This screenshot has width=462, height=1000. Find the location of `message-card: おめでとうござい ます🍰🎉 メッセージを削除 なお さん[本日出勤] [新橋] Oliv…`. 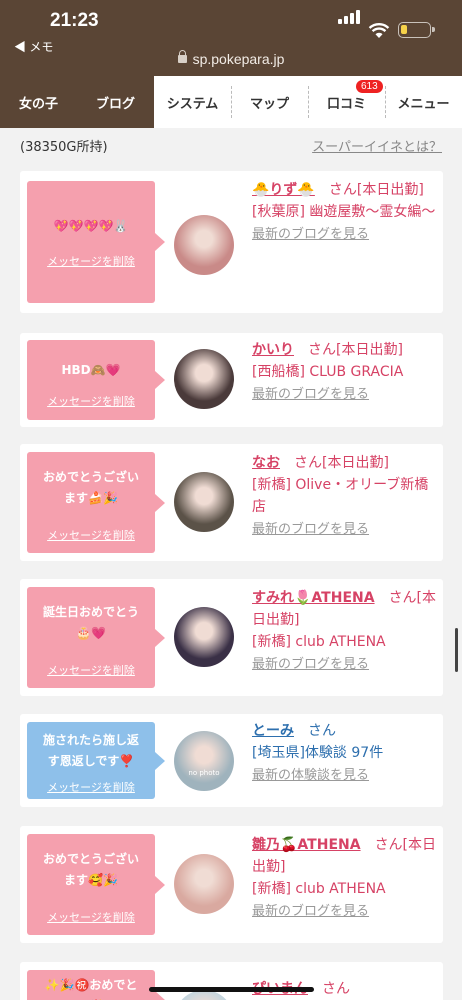

message-card: おめでとうござい ます🍰🎉 メッセージを削除 なお さん[本日出勤] [新橋] Oliv… is located at coordinates (231, 502).